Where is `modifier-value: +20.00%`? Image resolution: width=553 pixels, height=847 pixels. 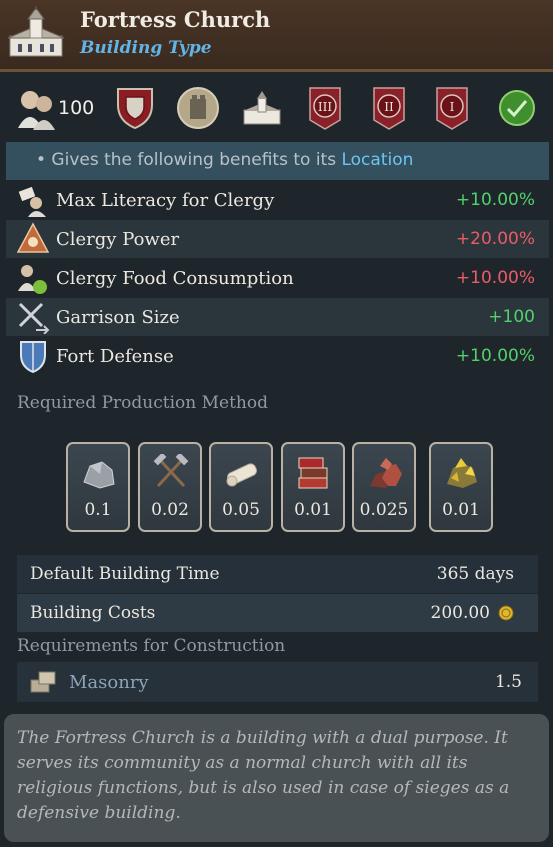 modifier-value: +20.00% is located at coordinates (495, 239).